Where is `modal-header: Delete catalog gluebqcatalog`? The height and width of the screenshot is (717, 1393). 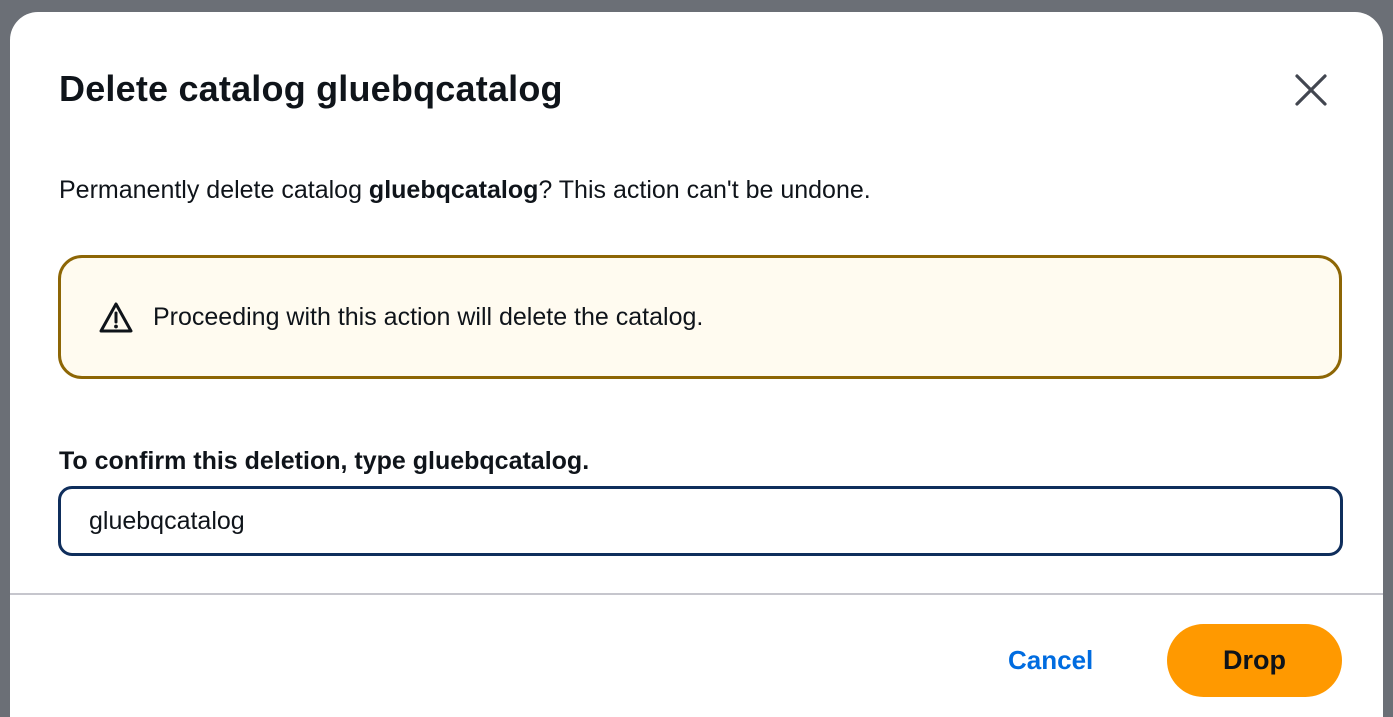
modal-header: Delete catalog gluebqcatalog is located at coordinates (701, 89).